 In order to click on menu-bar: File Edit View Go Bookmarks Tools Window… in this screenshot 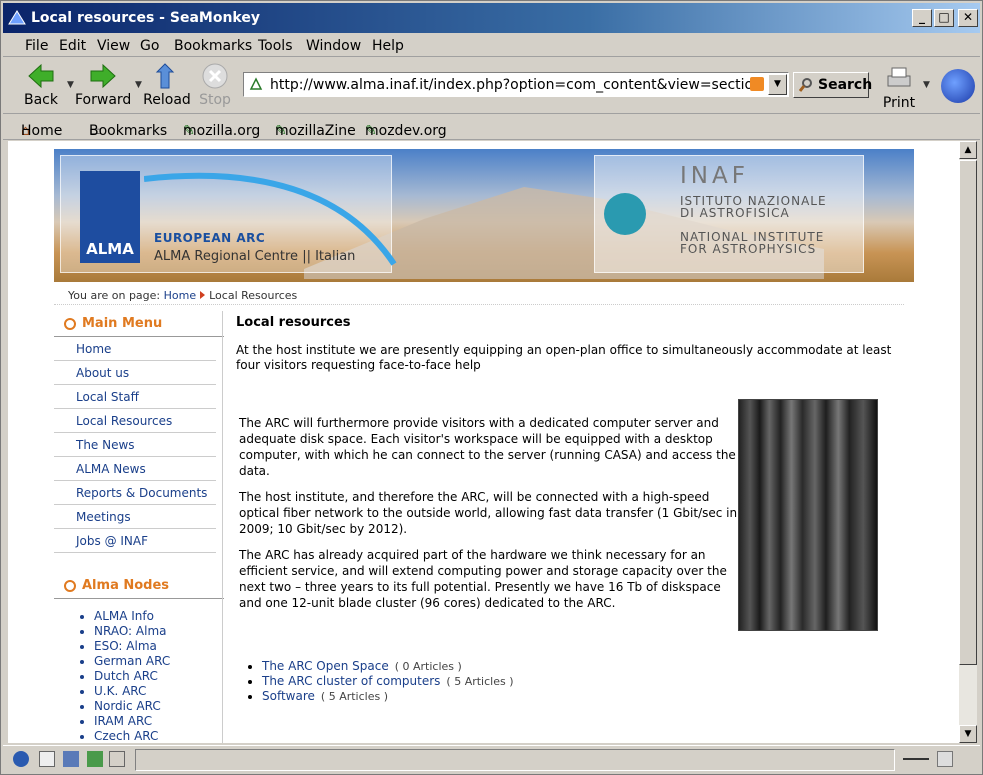, I will do `click(491, 45)`.